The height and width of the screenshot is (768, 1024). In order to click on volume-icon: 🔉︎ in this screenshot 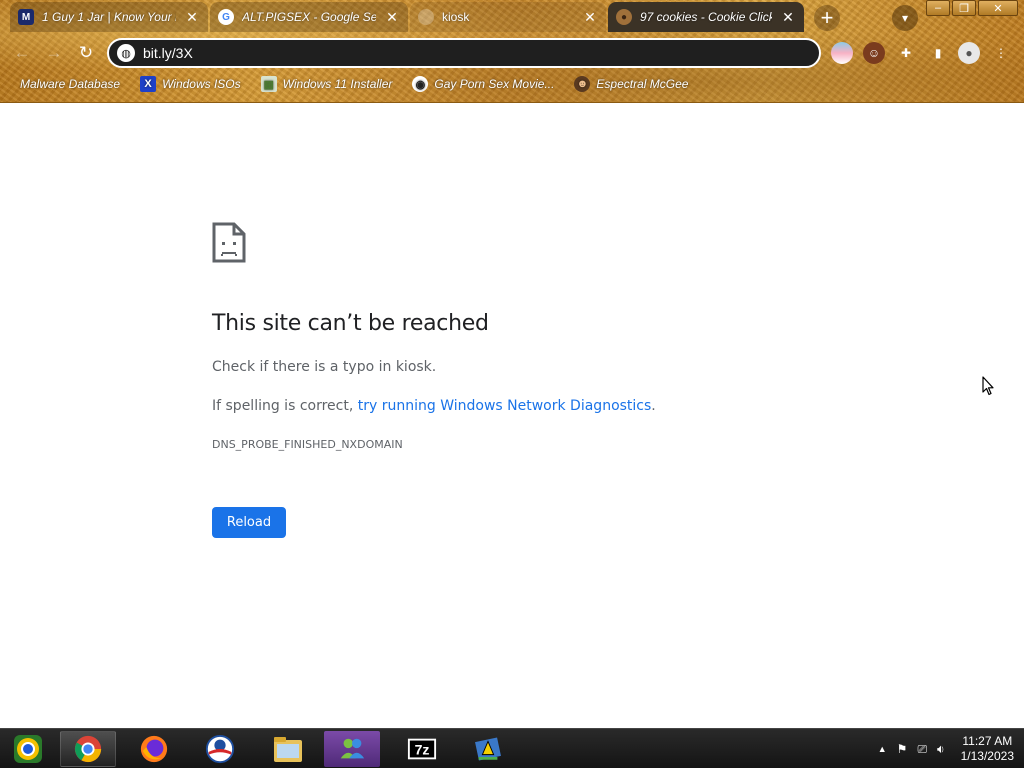, I will do `click(941, 749)`.